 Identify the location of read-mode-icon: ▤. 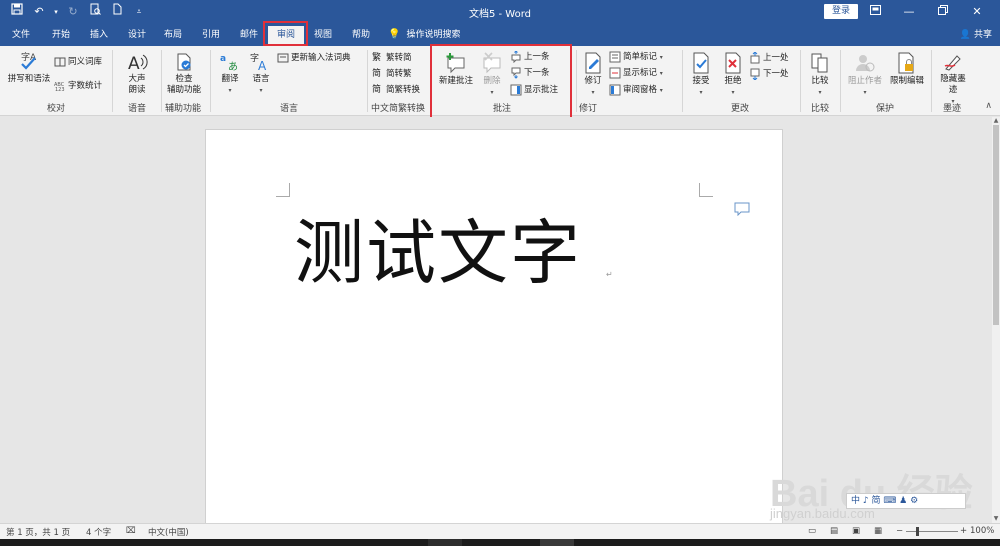
(834, 531).